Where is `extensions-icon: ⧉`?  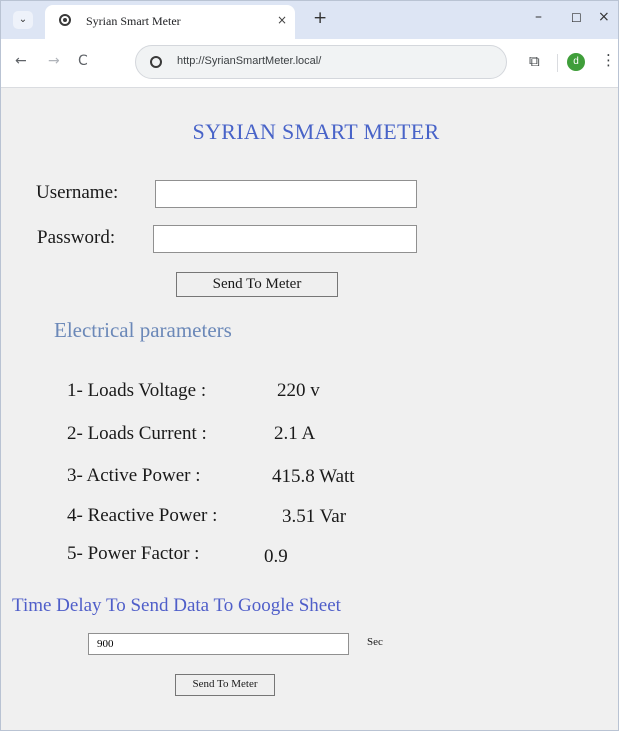 extensions-icon: ⧉ is located at coordinates (534, 61).